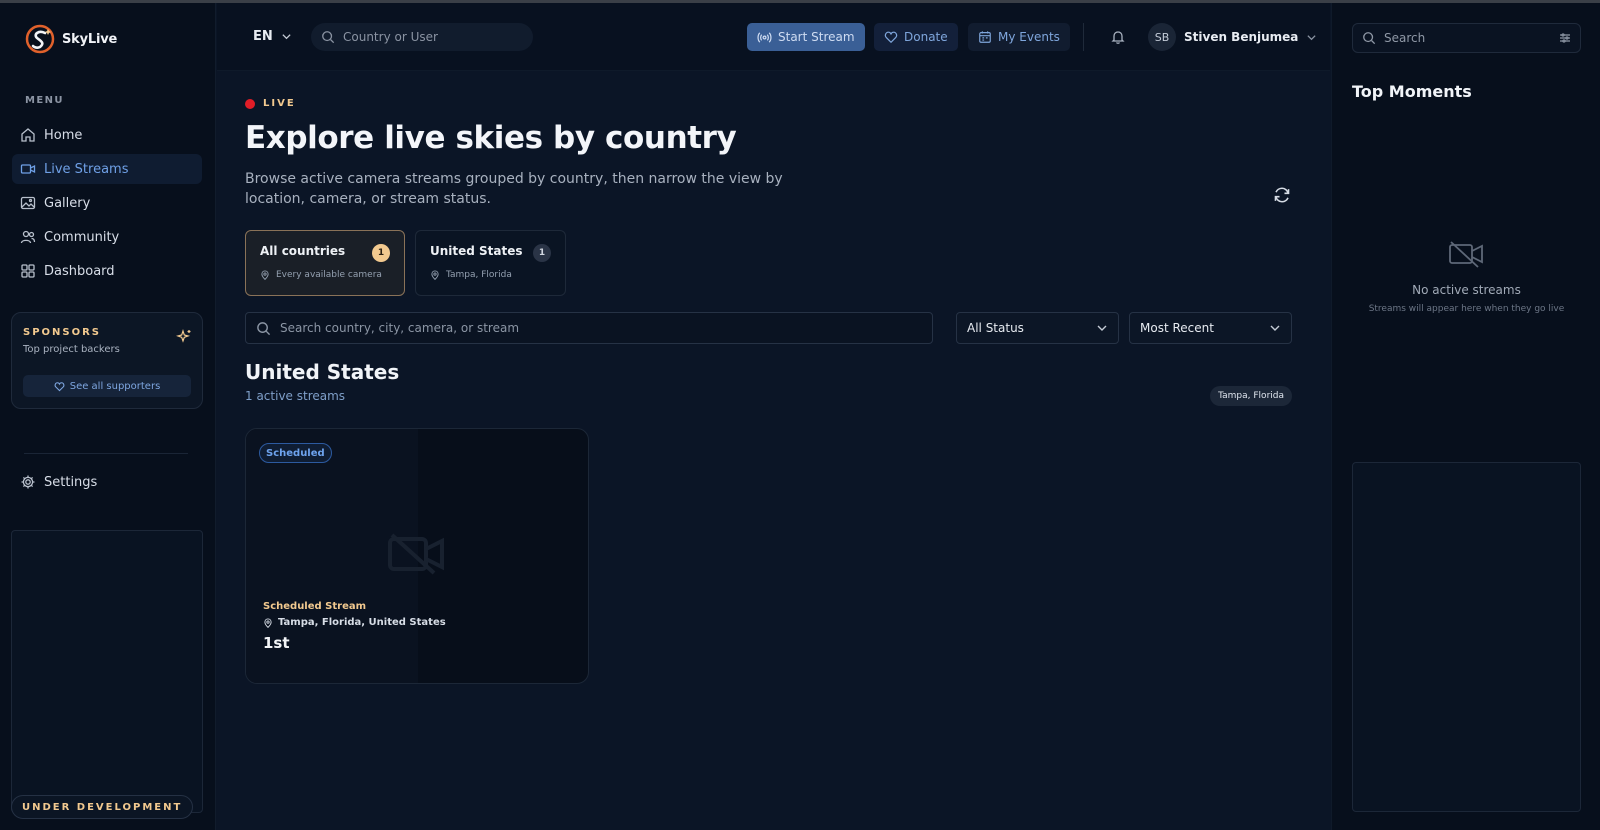  What do you see at coordinates (1565, 38) in the screenshot?
I see `filter-icon` at bounding box center [1565, 38].